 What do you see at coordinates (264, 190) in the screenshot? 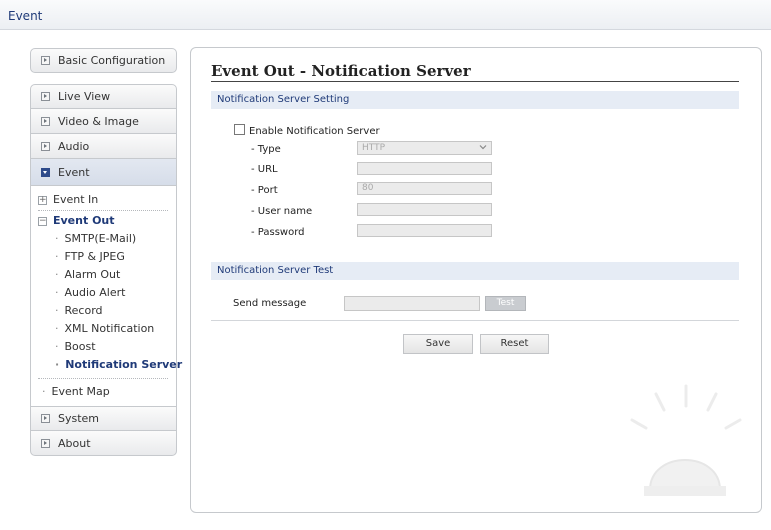
I see `port-label: - Port` at bounding box center [264, 190].